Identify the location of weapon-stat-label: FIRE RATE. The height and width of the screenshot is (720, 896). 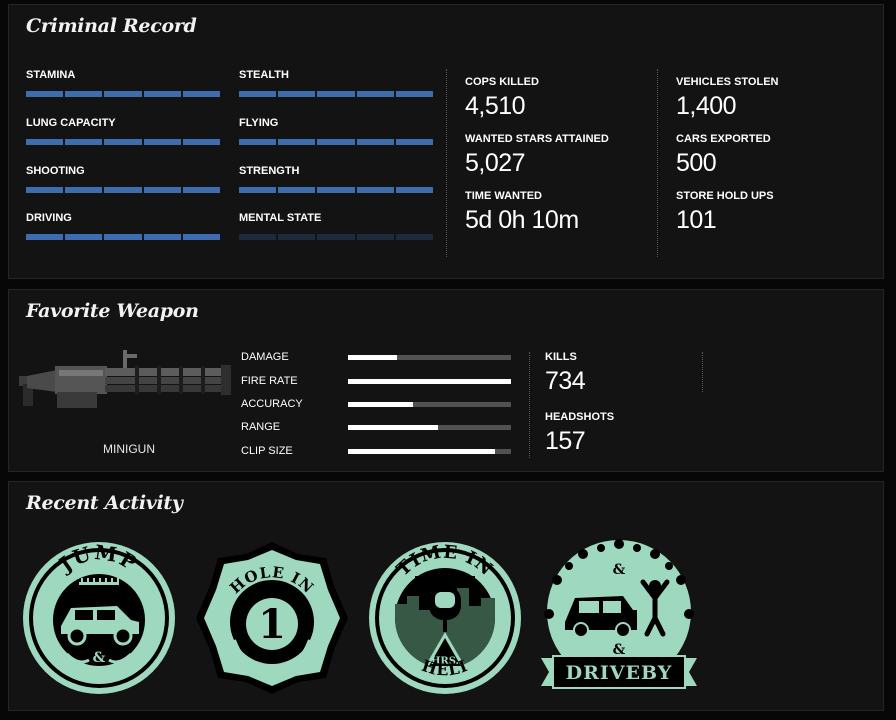
(269, 381).